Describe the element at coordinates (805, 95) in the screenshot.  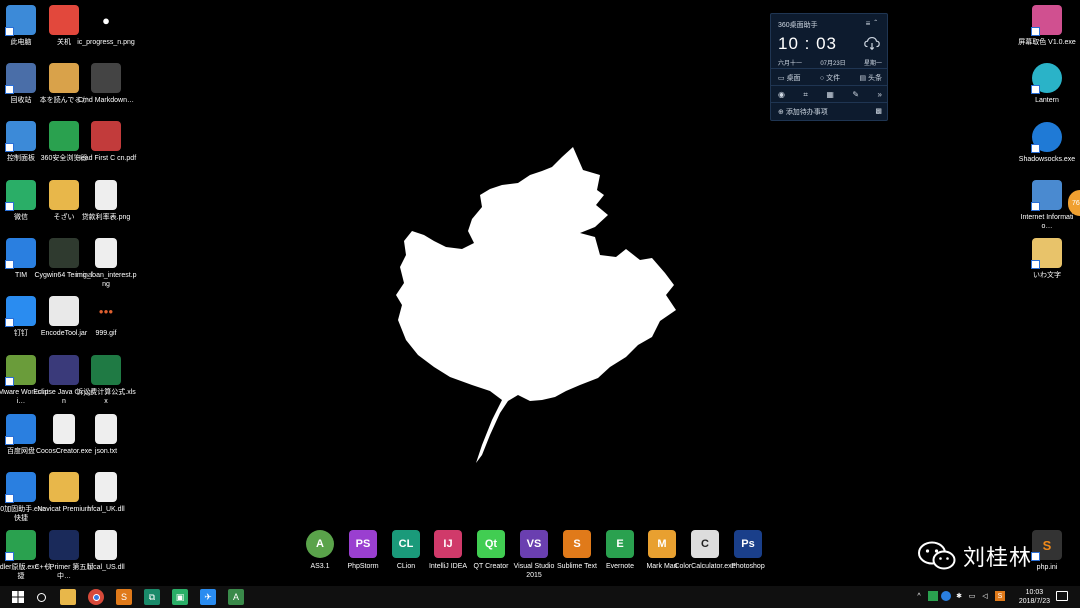
I see `crop-icon: ⌗` at that location.